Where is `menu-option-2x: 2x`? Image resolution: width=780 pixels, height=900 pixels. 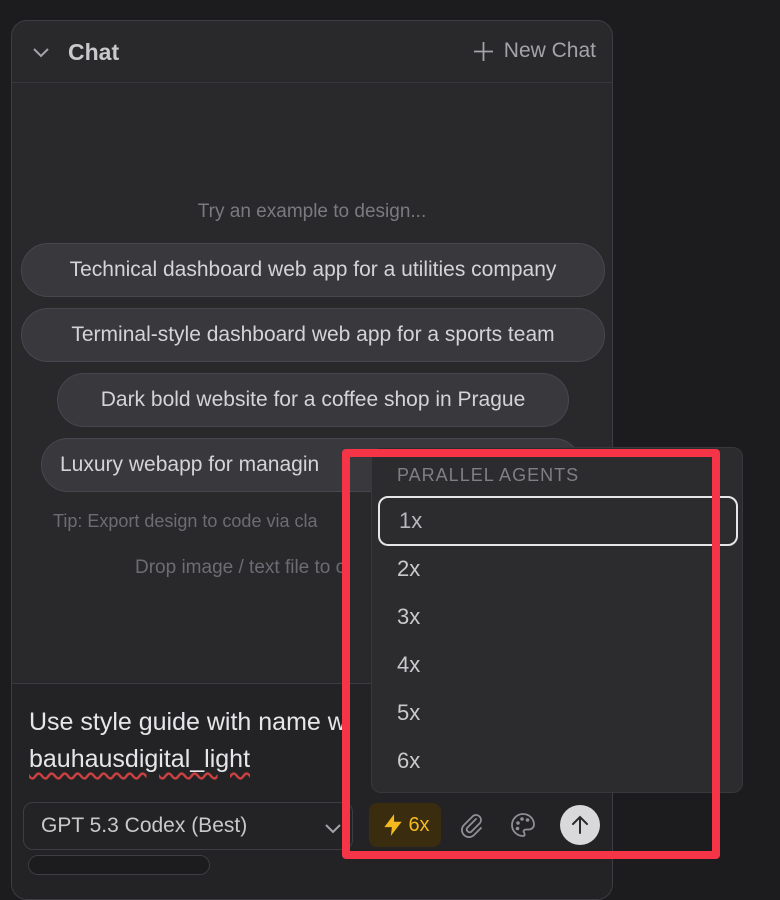 menu-option-2x: 2x is located at coordinates (558, 569).